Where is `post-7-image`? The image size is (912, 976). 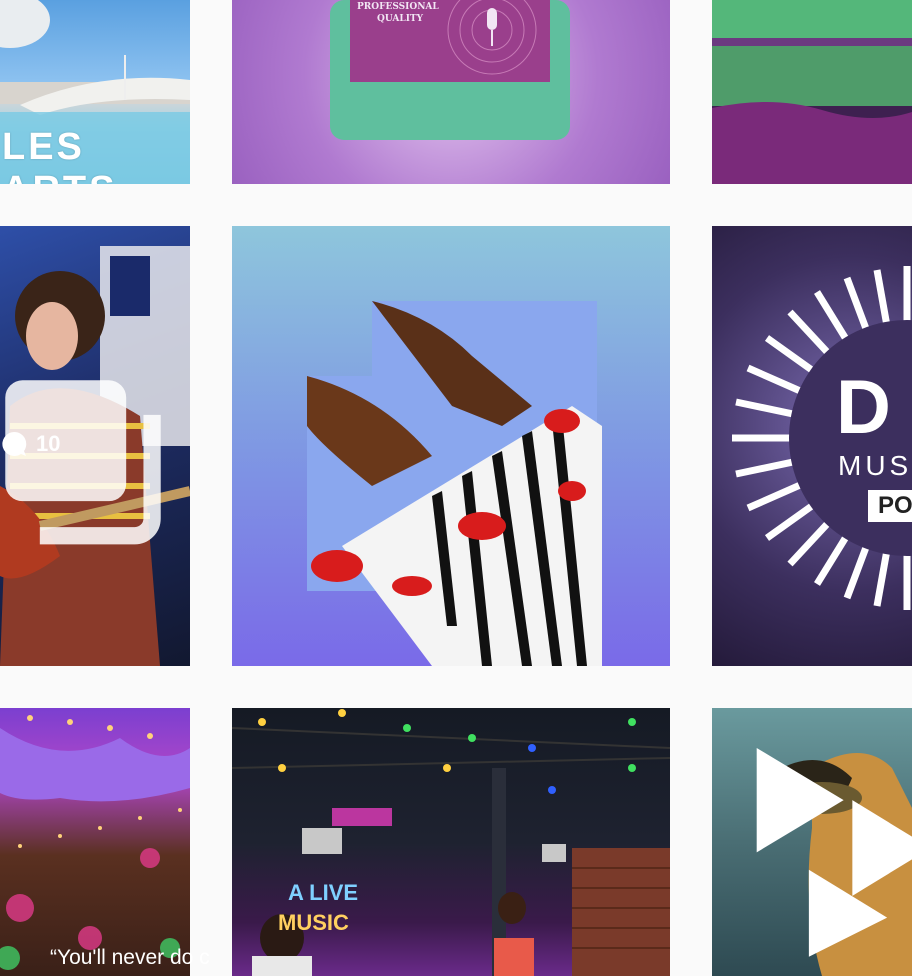
post-7-image is located at coordinates (95, 842).